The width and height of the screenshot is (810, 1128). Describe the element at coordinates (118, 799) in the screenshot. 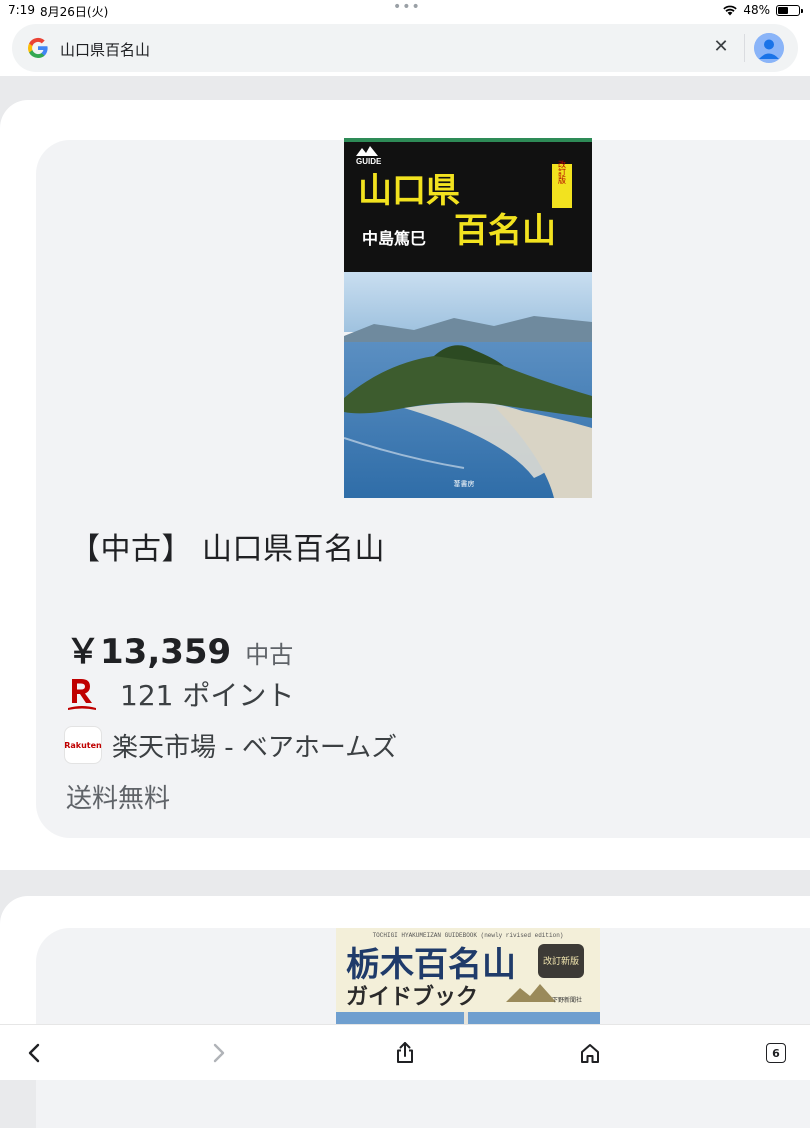

I see `shipping-info: 送料無料` at that location.